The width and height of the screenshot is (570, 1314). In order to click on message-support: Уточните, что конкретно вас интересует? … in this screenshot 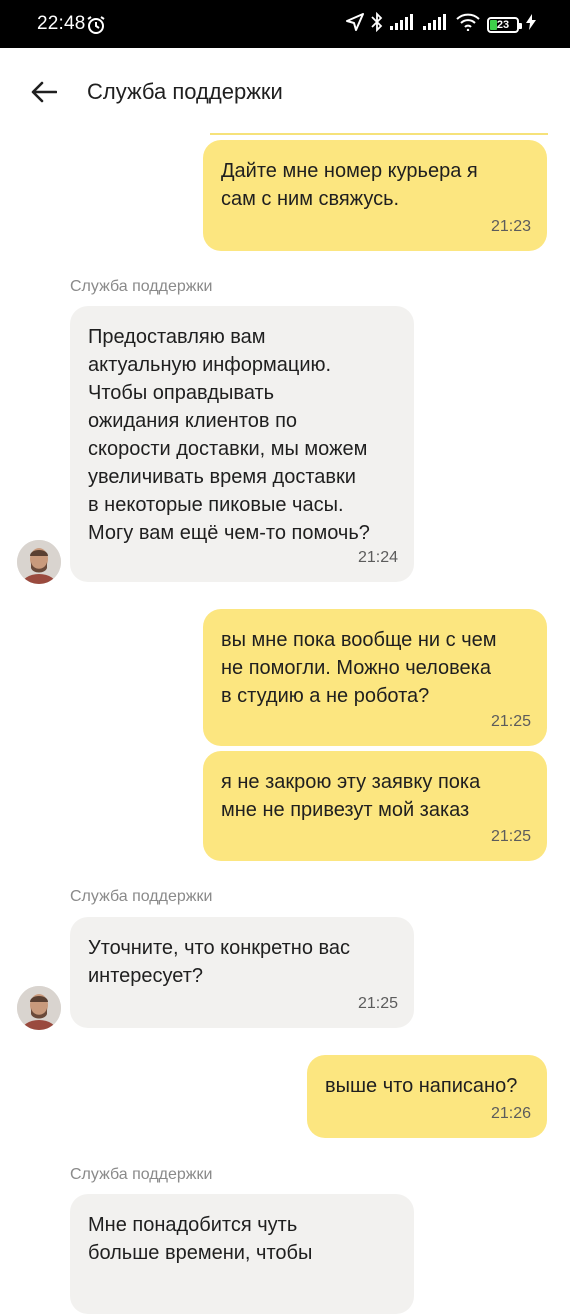, I will do `click(242, 972)`.